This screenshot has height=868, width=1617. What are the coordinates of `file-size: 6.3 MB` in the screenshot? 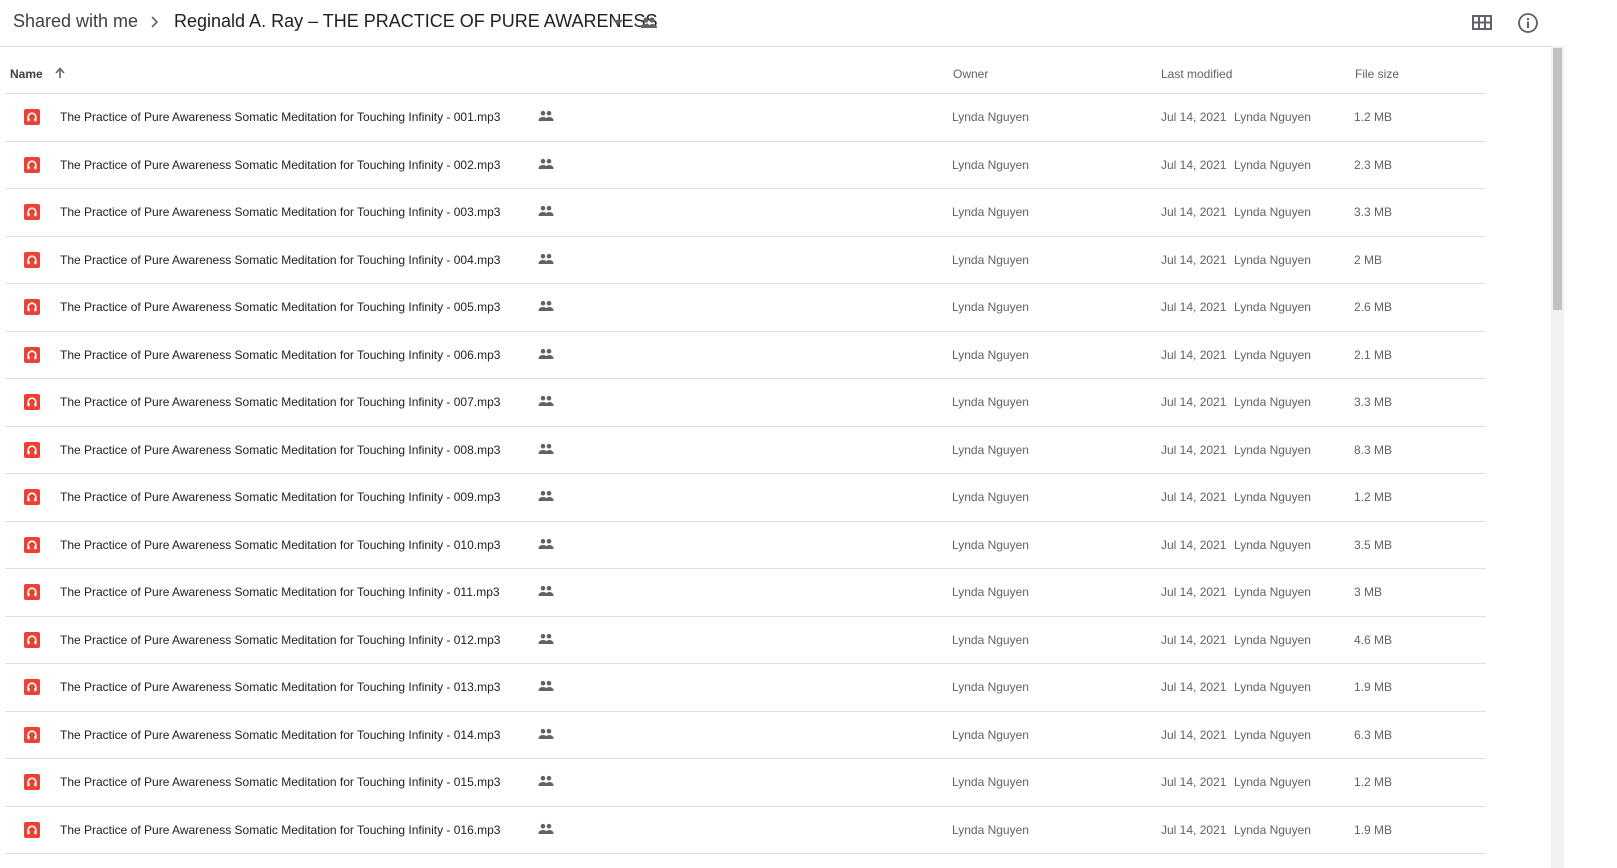 It's located at (1373, 734).